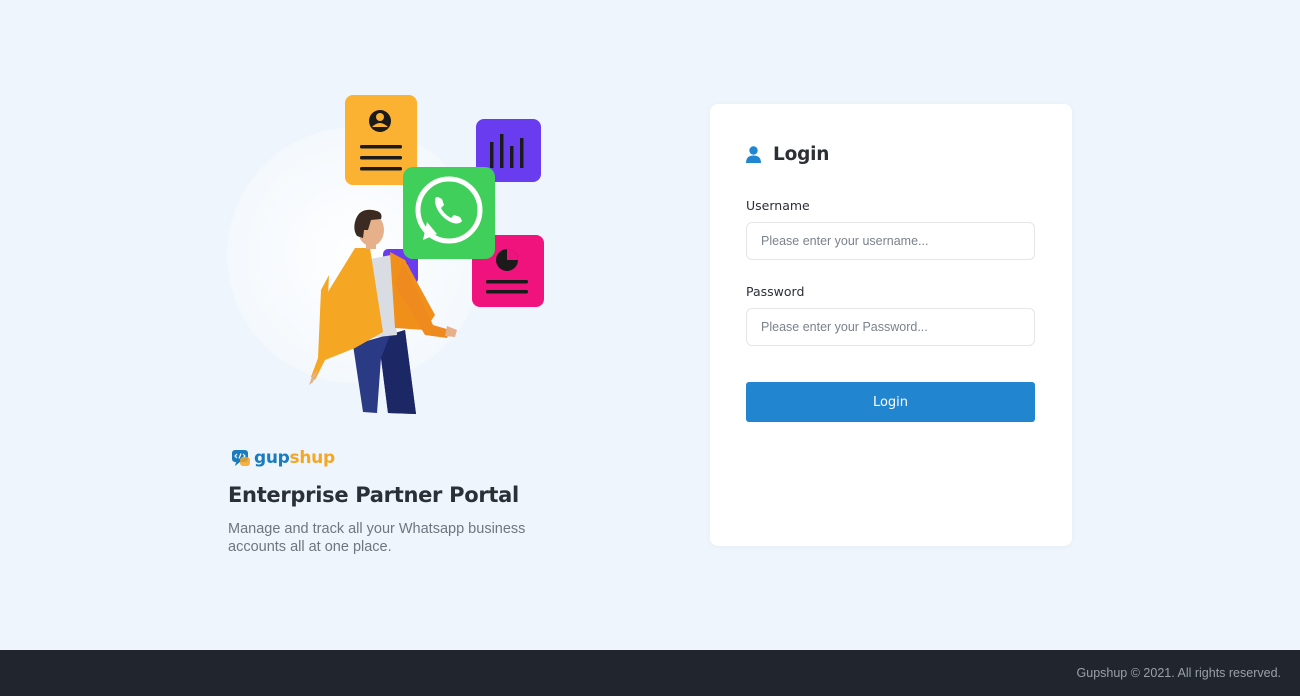 The width and height of the screenshot is (1300, 696). Describe the element at coordinates (385, 254) in the screenshot. I see `hero-illustration` at that location.